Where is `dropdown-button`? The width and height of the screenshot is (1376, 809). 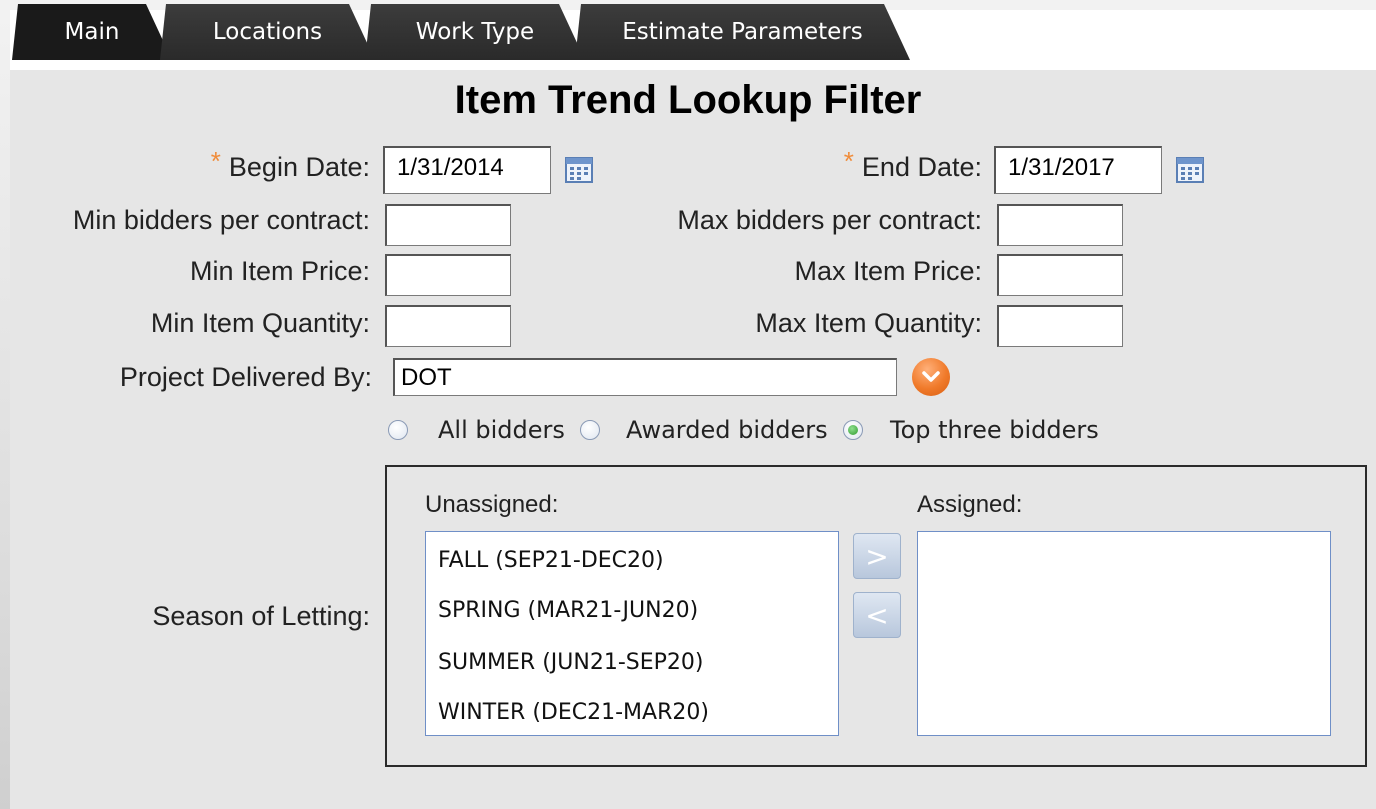
dropdown-button is located at coordinates (931, 377).